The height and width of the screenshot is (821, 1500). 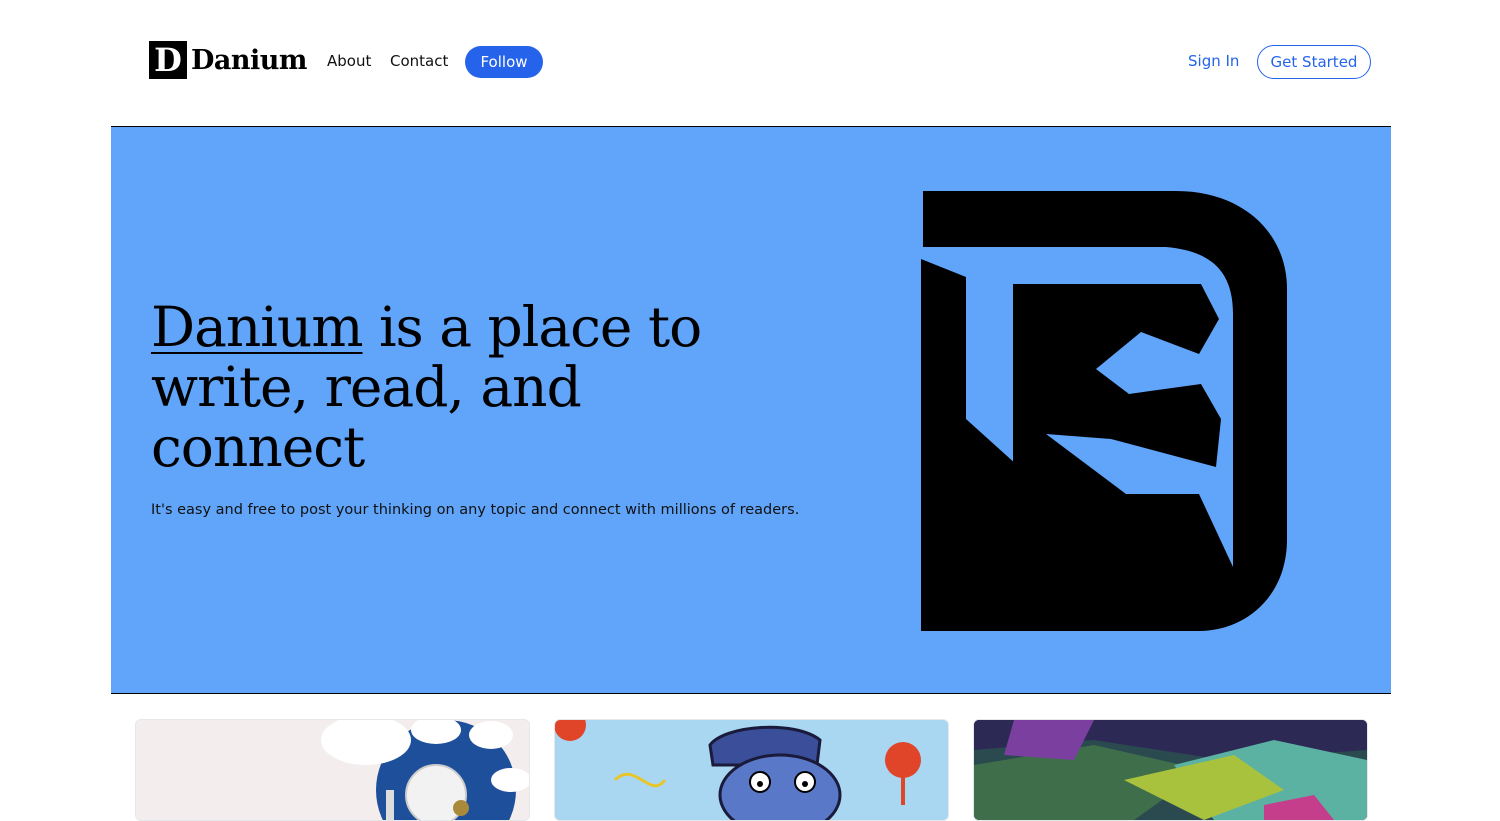 I want to click on get-started-button: Get Started, so click(x=1314, y=62).